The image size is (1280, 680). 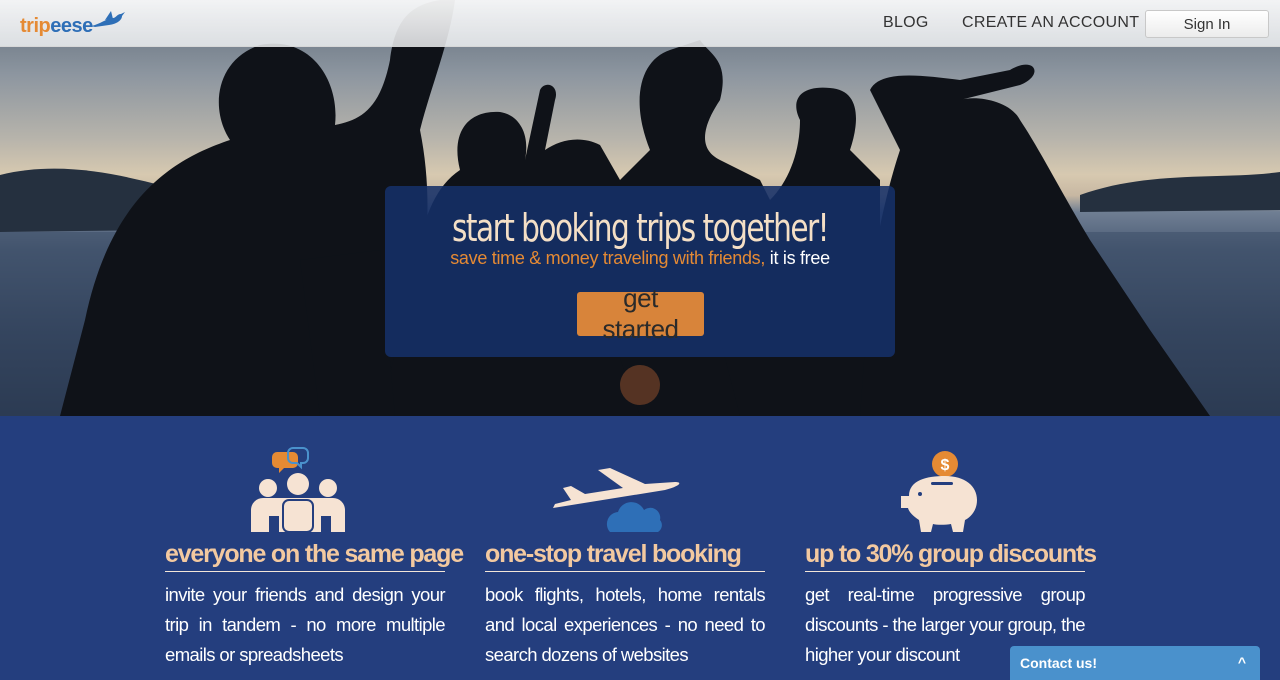 What do you see at coordinates (616, 500) in the screenshot?
I see `airplane-icon` at bounding box center [616, 500].